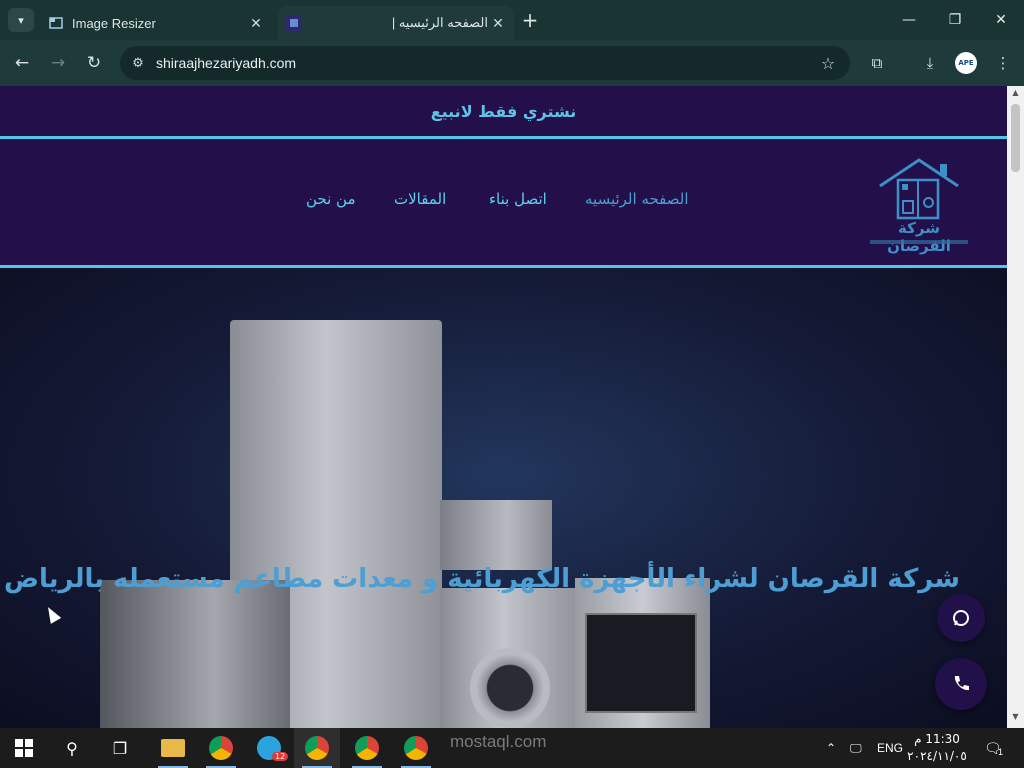 Image resolution: width=1024 pixels, height=768 pixels. What do you see at coordinates (937, 739) in the screenshot?
I see `clock-time: 11:30 م` at bounding box center [937, 739].